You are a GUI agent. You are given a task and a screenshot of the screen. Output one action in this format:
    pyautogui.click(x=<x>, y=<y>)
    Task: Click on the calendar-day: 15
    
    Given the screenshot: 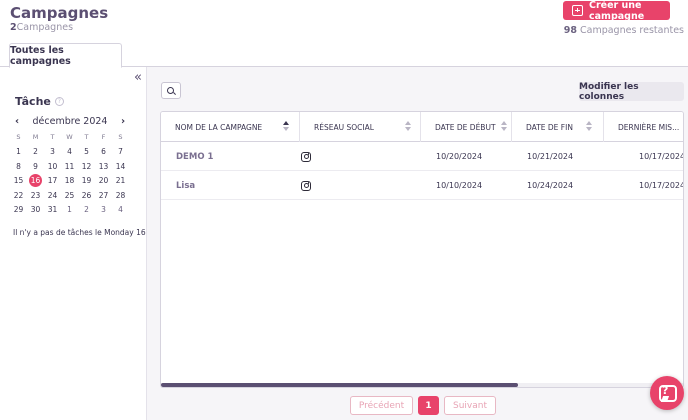 What is the action you would take?
    pyautogui.click(x=18, y=180)
    